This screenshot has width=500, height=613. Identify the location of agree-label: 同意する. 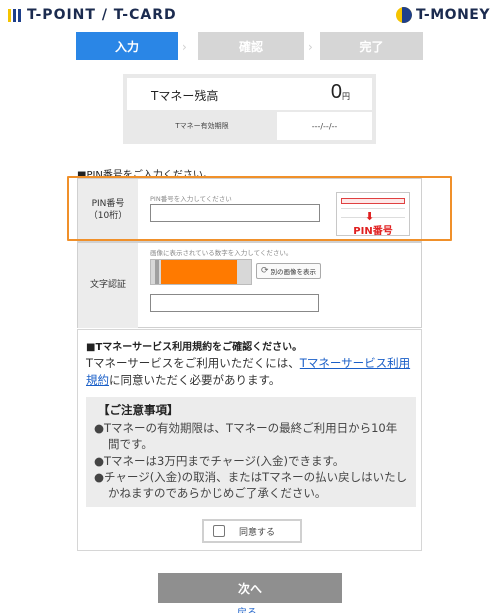
(257, 532).